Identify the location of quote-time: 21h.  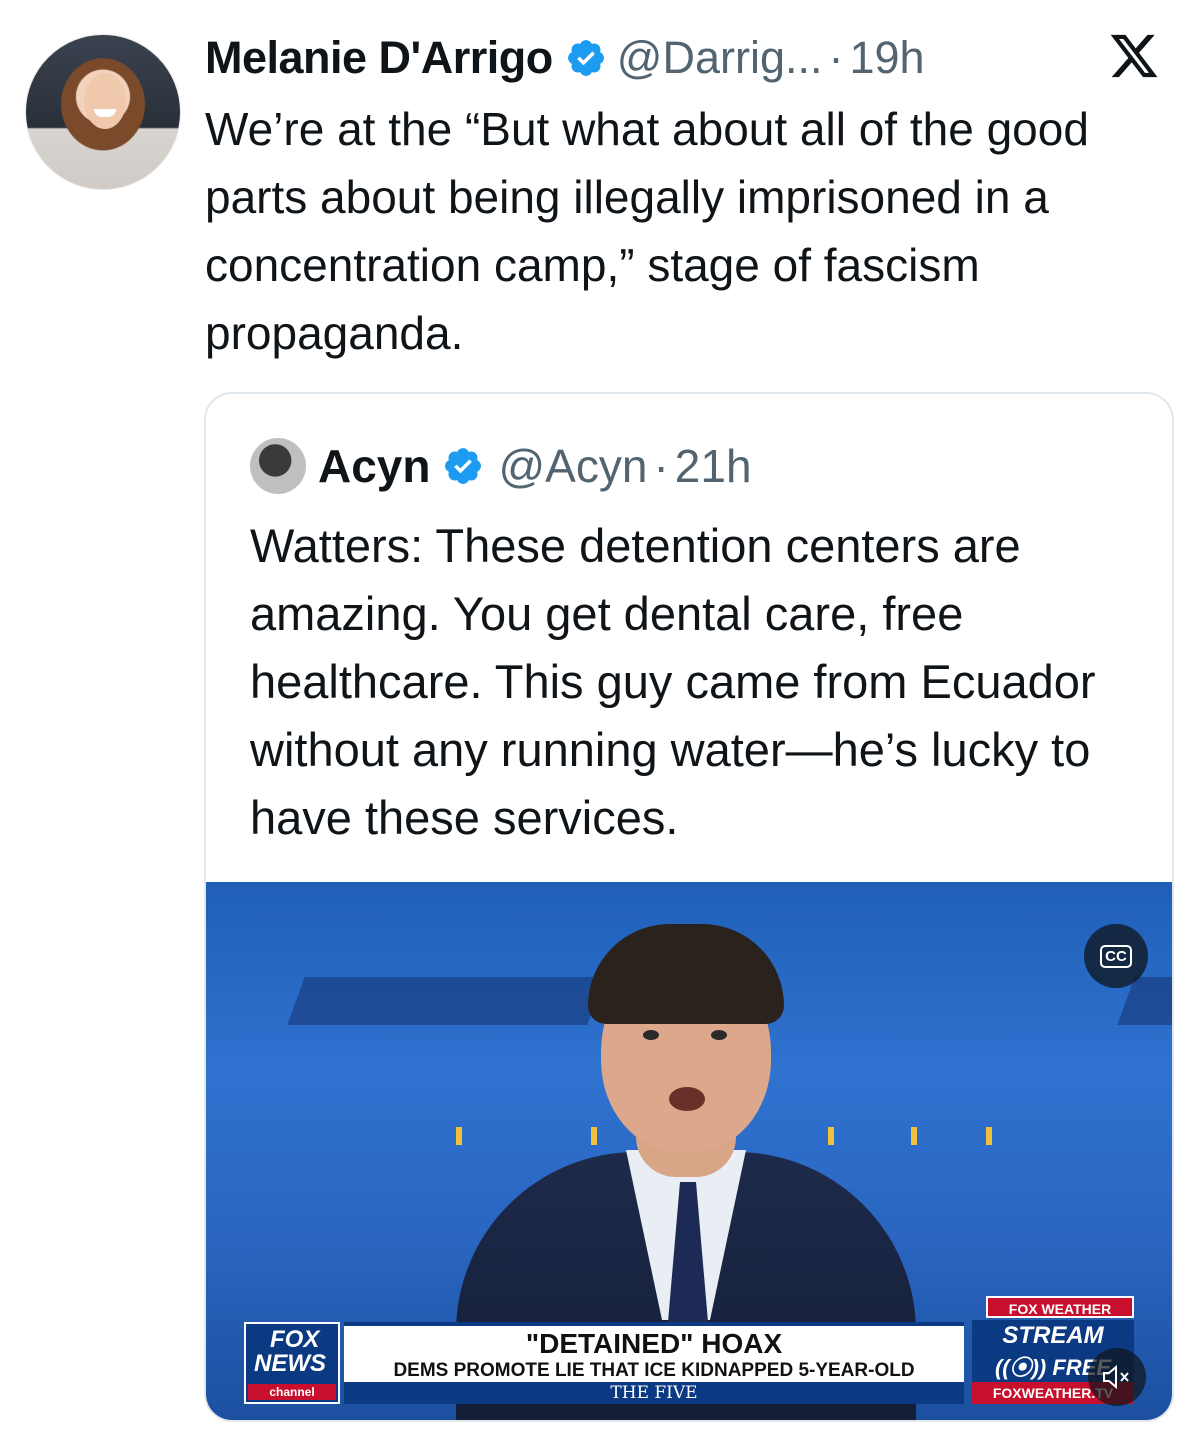
(713, 466).